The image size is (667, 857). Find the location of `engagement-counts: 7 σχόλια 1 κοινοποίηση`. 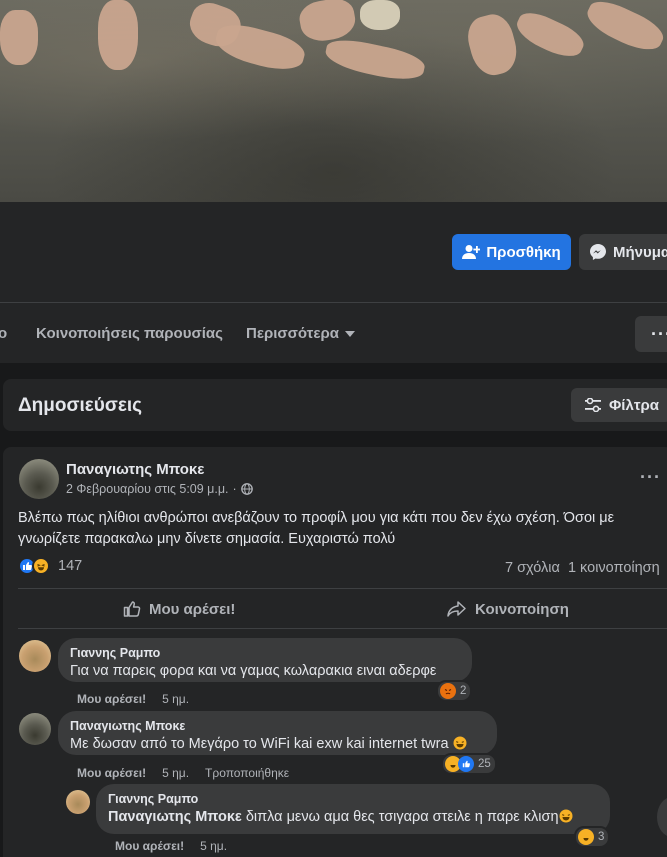

engagement-counts: 7 σχόλια 1 κοινοποίηση is located at coordinates (582, 568).